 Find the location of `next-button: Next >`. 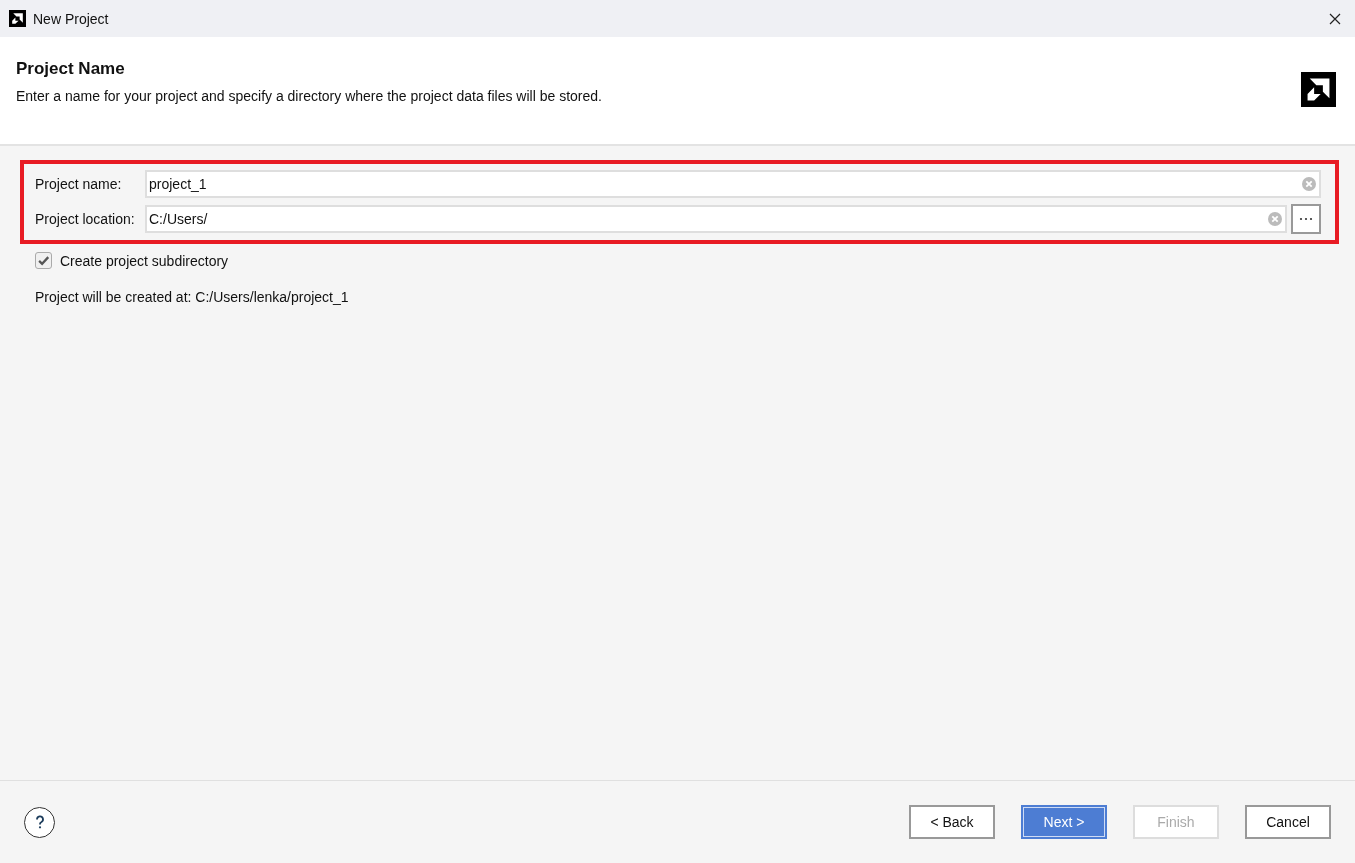

next-button: Next > is located at coordinates (1064, 822).